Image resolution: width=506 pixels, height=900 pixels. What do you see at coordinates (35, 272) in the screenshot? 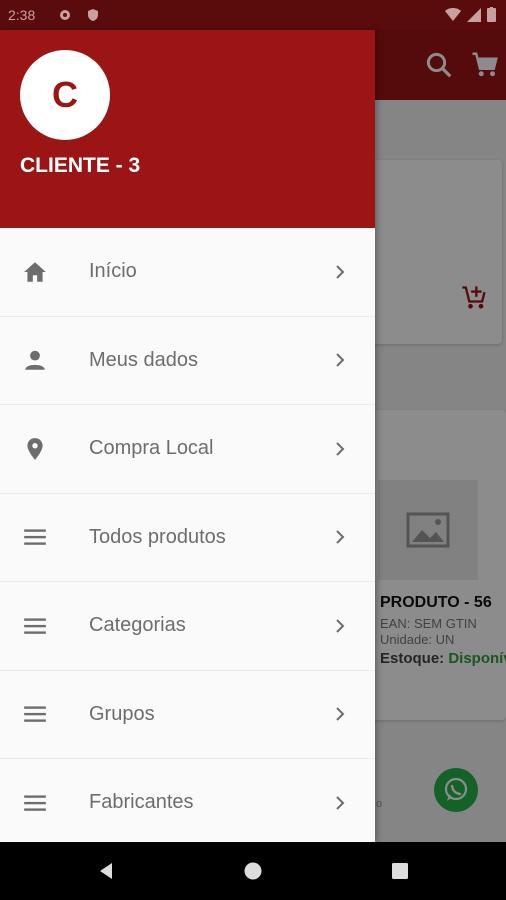
I see `home-icon` at bounding box center [35, 272].